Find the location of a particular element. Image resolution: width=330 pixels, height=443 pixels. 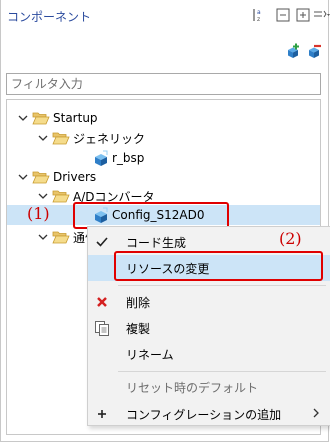

component-cube-icon is located at coordinates (101, 158).